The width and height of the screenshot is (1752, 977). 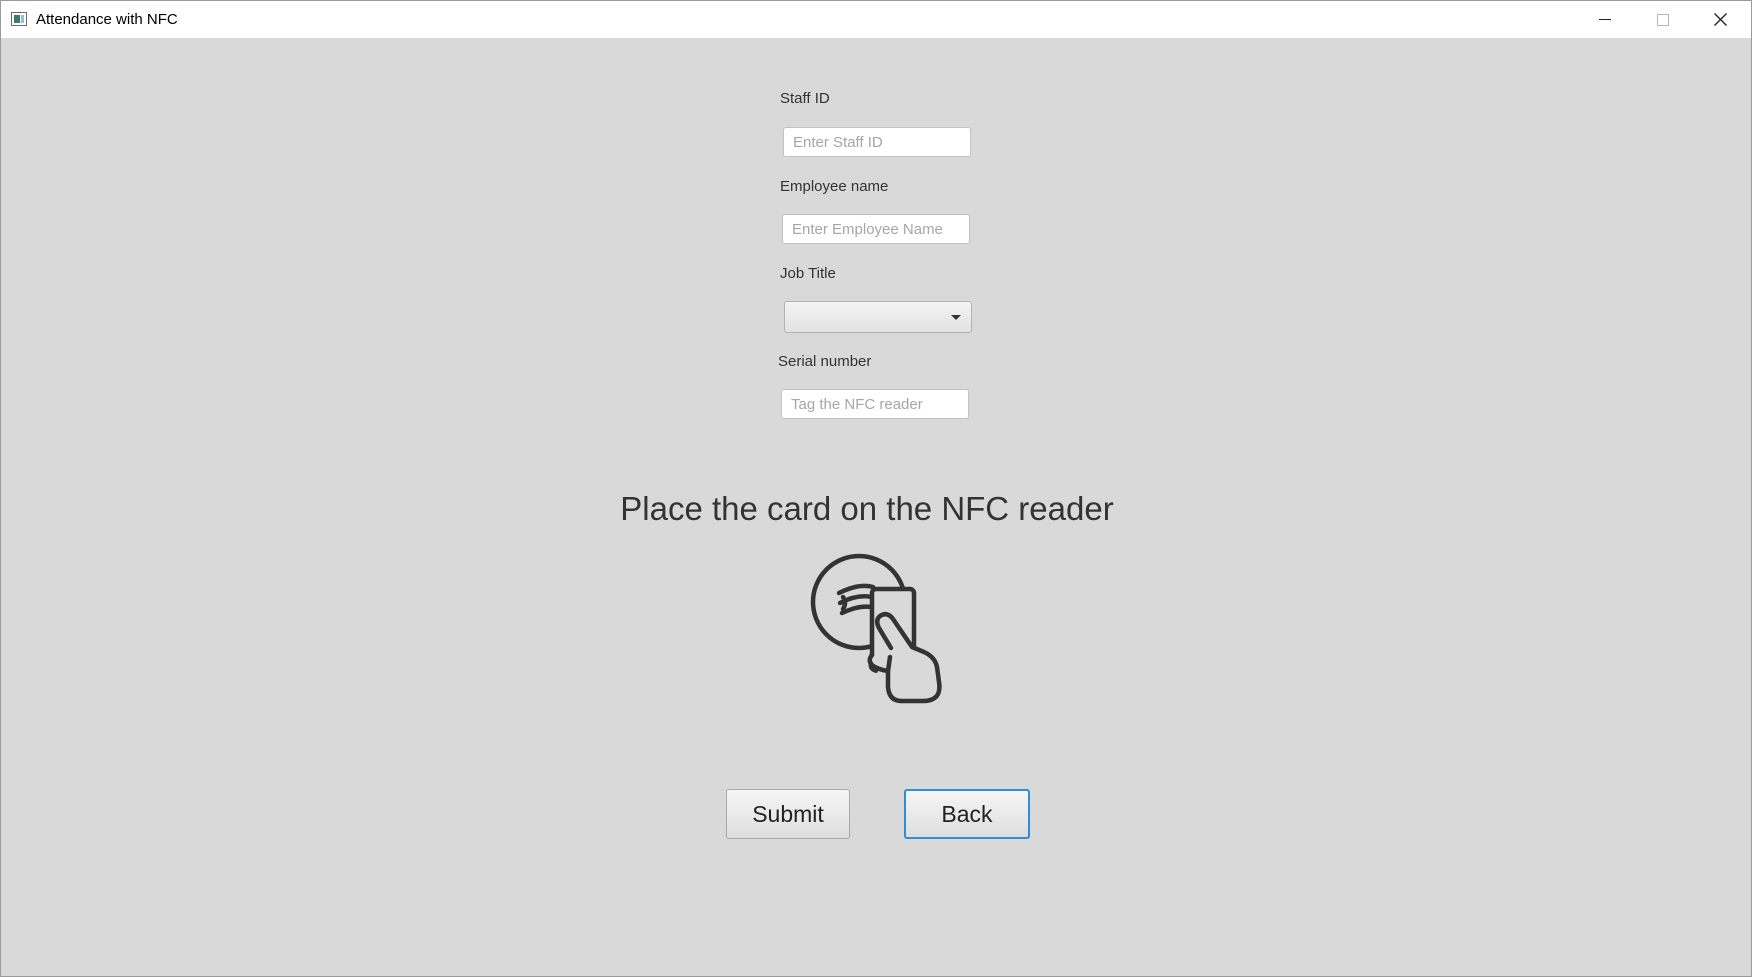 I want to click on chevron-down-icon, so click(x=956, y=317).